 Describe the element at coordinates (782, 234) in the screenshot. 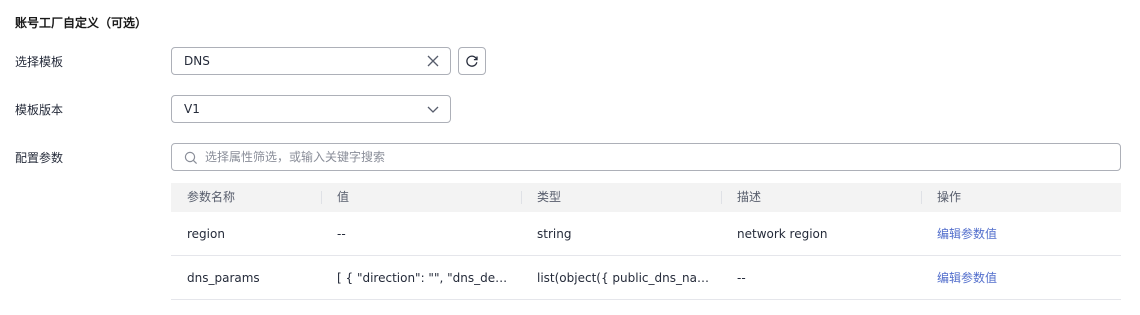

I see `param-description-cell: network region` at that location.